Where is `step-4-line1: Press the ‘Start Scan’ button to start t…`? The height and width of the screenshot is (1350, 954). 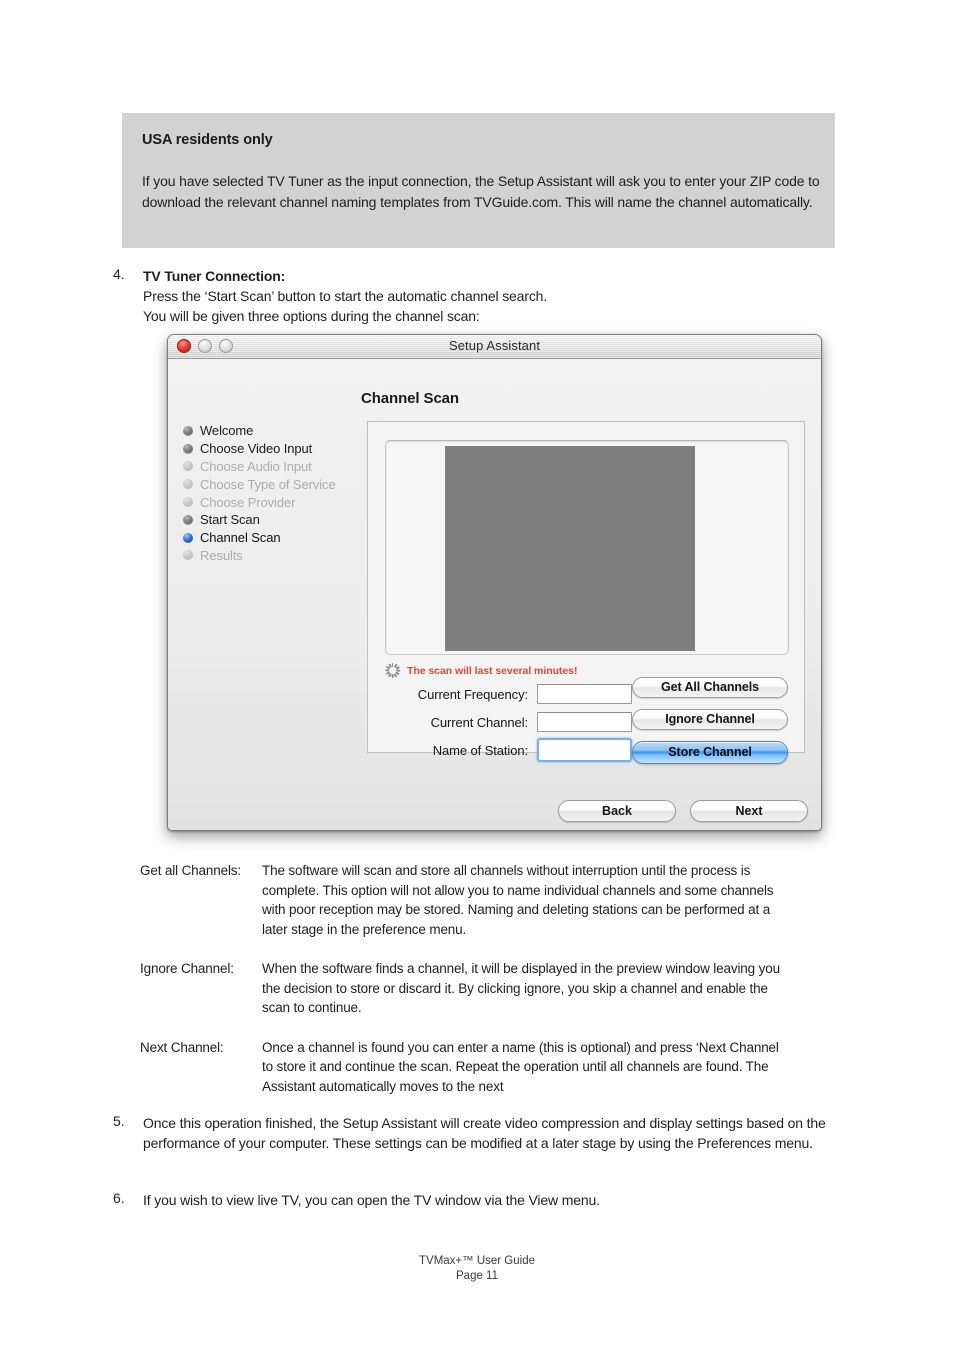
step-4-line1: Press the ‘Start Scan’ button to start t… is located at coordinates (345, 296).